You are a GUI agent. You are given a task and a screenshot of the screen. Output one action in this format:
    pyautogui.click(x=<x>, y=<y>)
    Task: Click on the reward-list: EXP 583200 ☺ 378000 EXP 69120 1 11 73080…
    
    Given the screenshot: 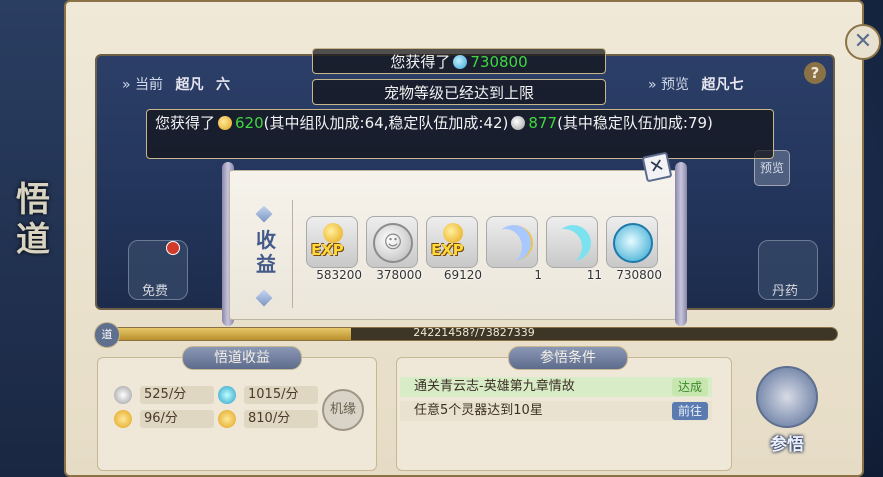 What is the action you would take?
    pyautogui.click(x=486, y=252)
    